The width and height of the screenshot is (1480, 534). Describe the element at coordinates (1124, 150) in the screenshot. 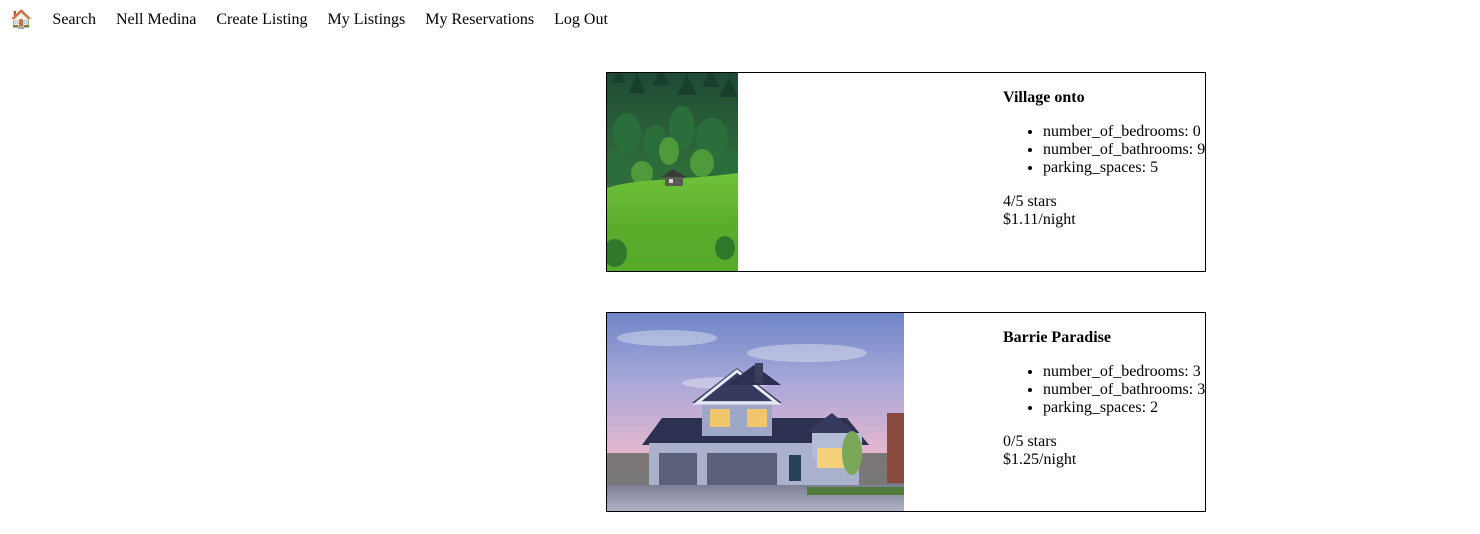

I see `feature-bathrooms: number_of_bathrooms: 9` at that location.